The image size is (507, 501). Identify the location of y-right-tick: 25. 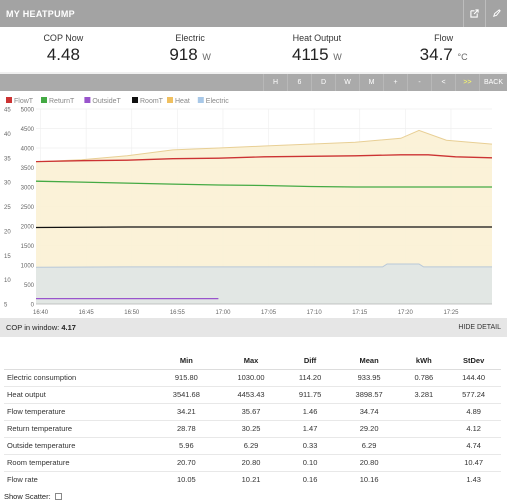
(7, 208).